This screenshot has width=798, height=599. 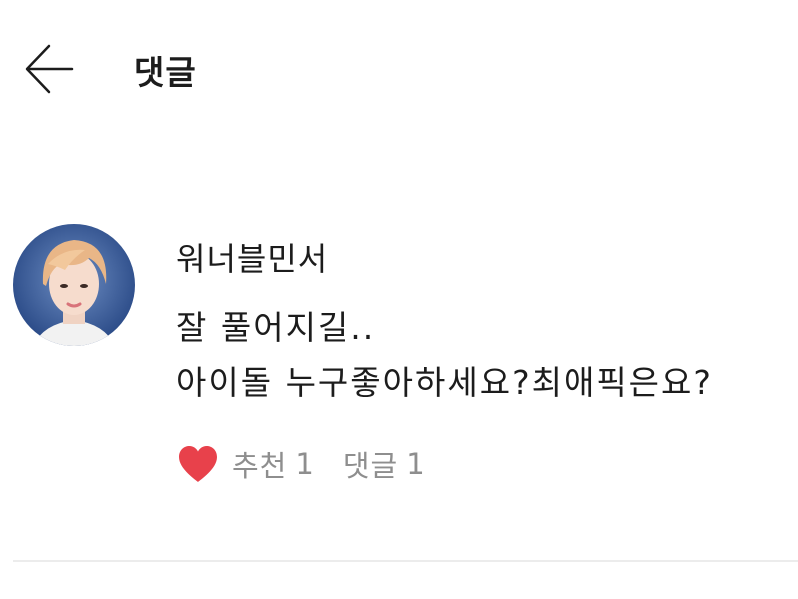 I want to click on back-button, so click(x=49, y=69).